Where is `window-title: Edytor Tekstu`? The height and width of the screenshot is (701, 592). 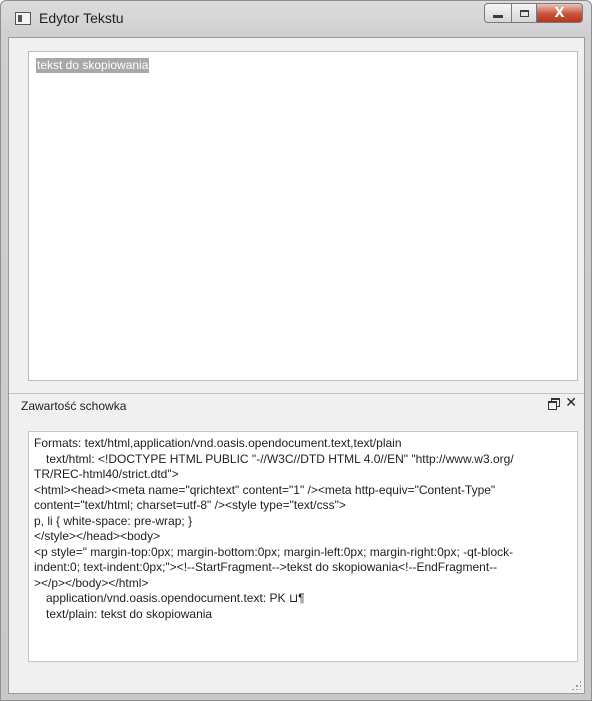
window-title: Edytor Tekstu is located at coordinates (81, 18).